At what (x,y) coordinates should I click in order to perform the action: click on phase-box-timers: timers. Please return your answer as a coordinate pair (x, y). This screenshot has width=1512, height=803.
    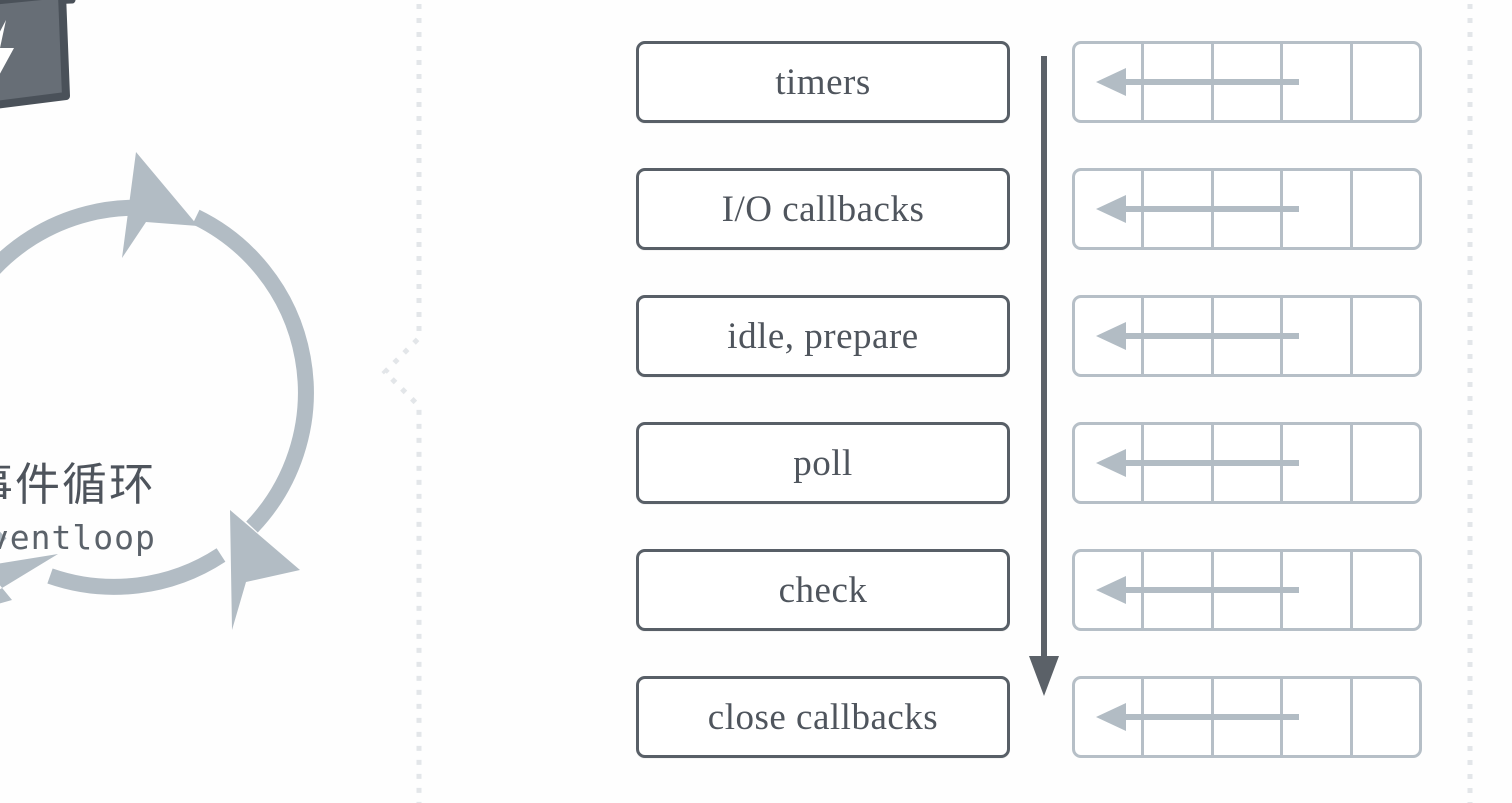
    Looking at the image, I should click on (823, 82).